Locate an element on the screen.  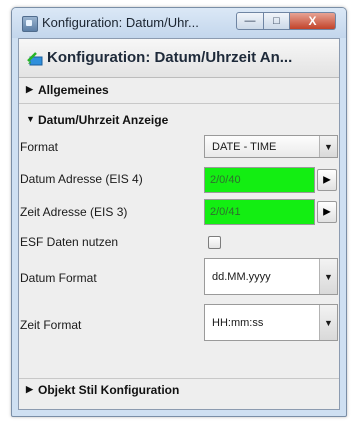
app-window-icon is located at coordinates (30, 24).